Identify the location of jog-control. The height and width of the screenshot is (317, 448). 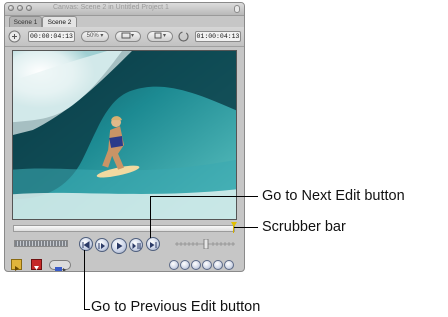
(205, 244).